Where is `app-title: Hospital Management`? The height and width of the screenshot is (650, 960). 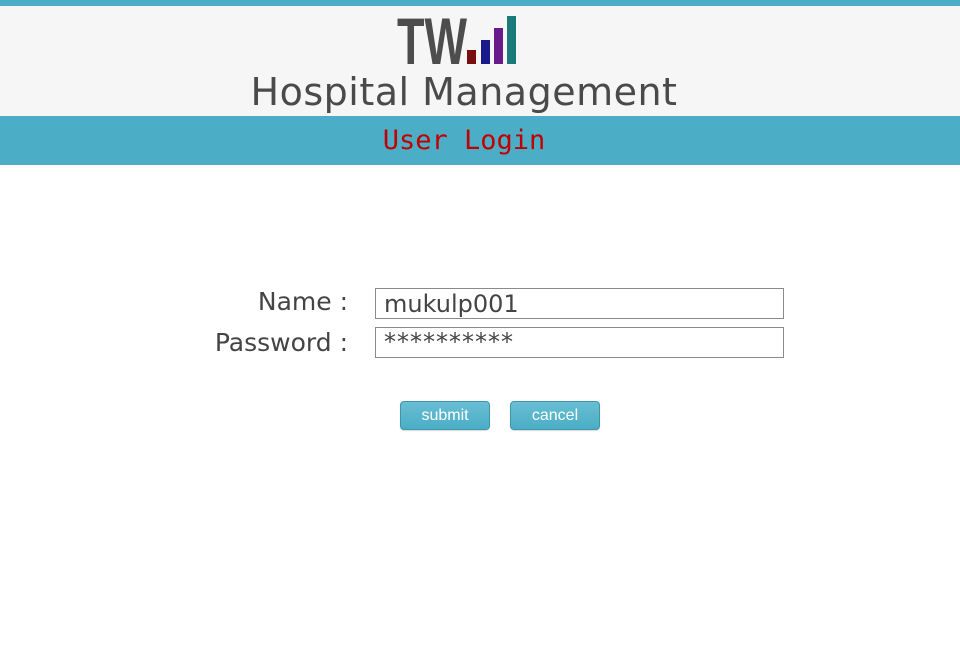
app-title: Hospital Management is located at coordinates (464, 92).